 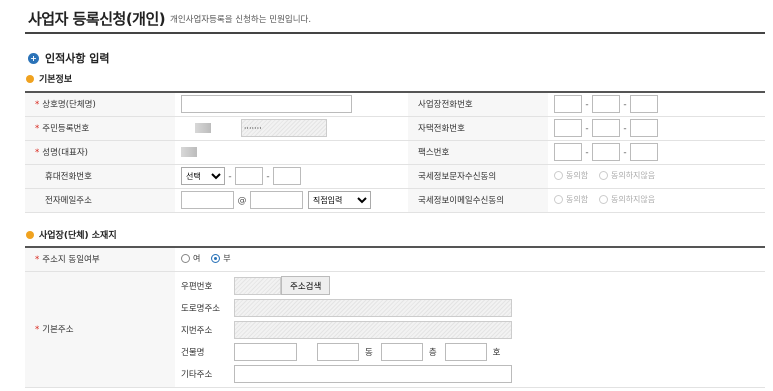 I want to click on lot-address-input, so click(x=373, y=329).